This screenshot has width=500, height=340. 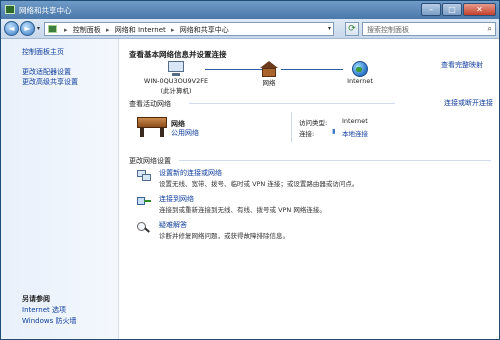 What do you see at coordinates (431, 9) in the screenshot?
I see `minimize-button: –` at bounding box center [431, 9].